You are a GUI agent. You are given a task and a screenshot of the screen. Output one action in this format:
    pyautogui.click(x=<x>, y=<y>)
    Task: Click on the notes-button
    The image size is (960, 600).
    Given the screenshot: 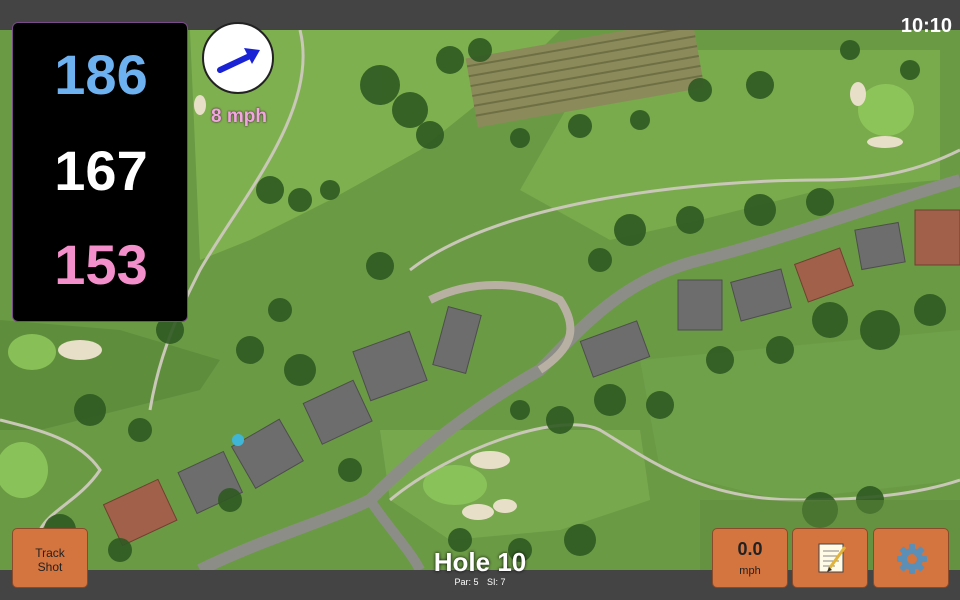 What is the action you would take?
    pyautogui.click(x=830, y=558)
    